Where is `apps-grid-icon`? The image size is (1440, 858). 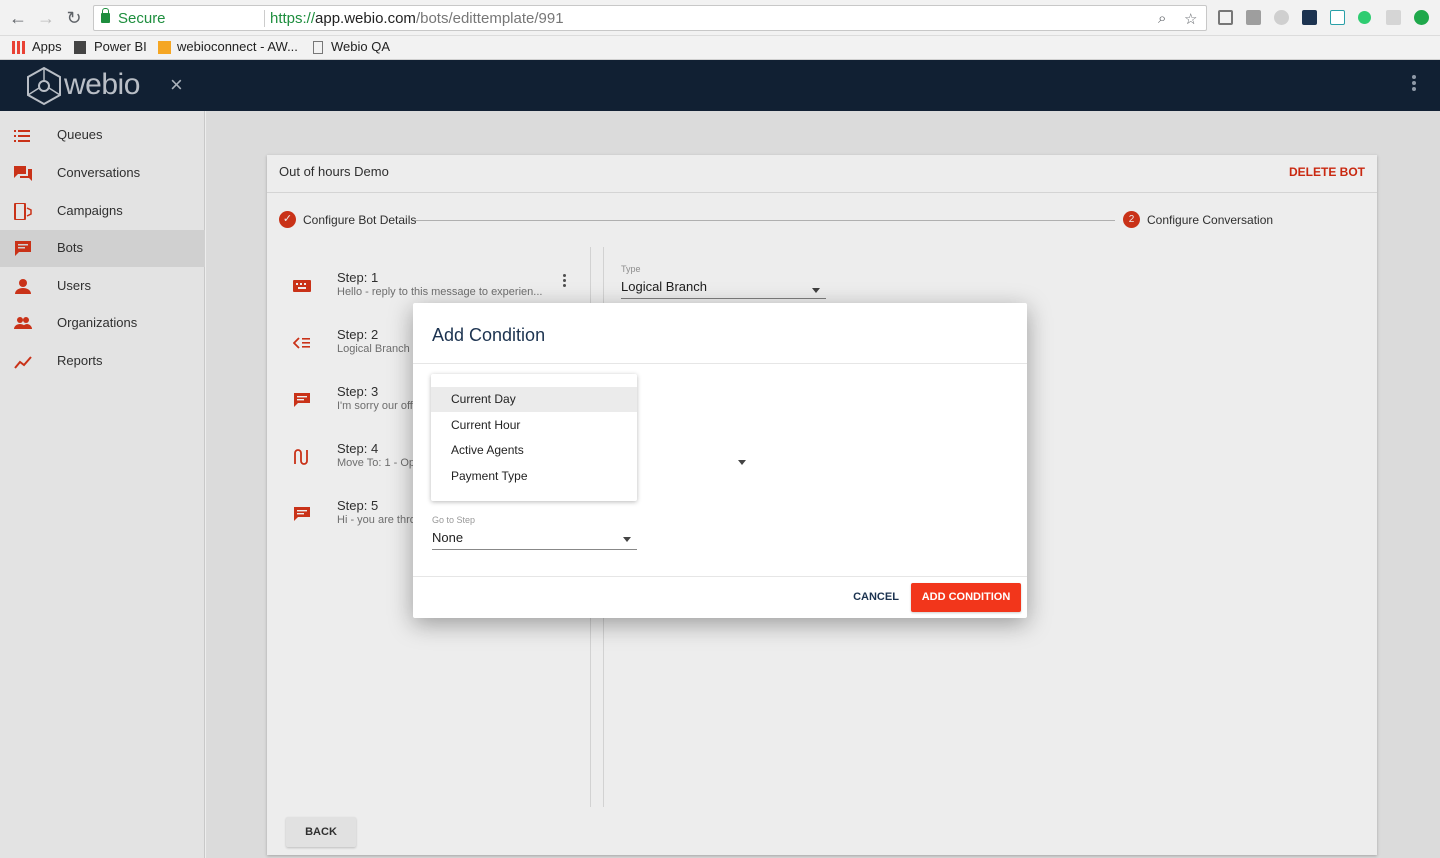
apps-grid-icon is located at coordinates (18, 47).